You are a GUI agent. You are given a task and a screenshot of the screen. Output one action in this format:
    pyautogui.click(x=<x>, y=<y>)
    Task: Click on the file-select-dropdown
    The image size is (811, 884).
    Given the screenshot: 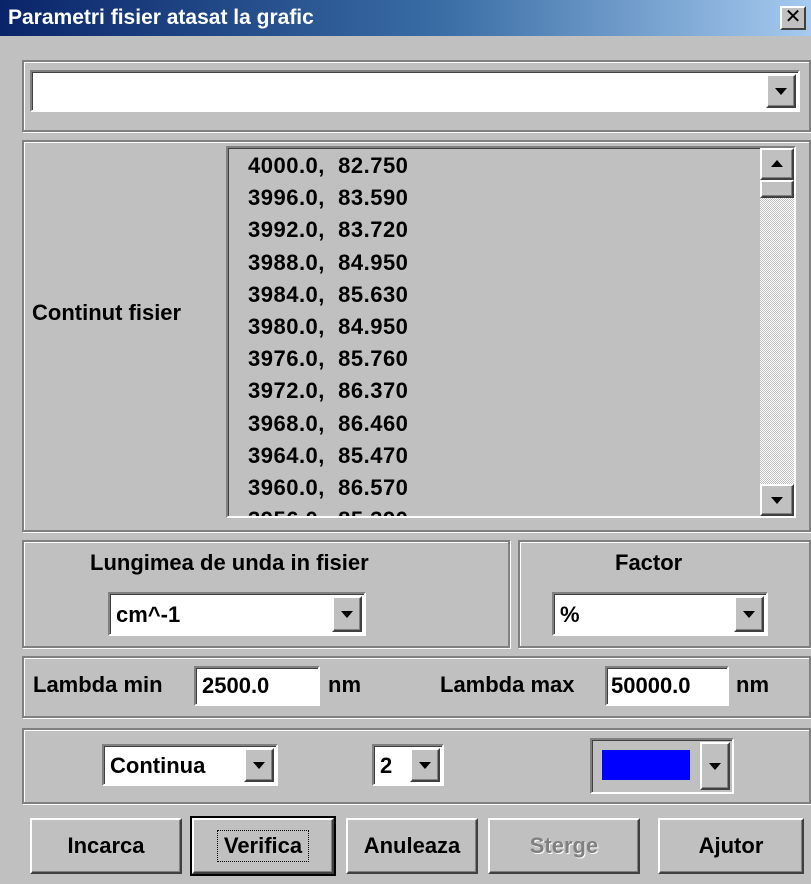 What is the action you would take?
    pyautogui.click(x=415, y=91)
    